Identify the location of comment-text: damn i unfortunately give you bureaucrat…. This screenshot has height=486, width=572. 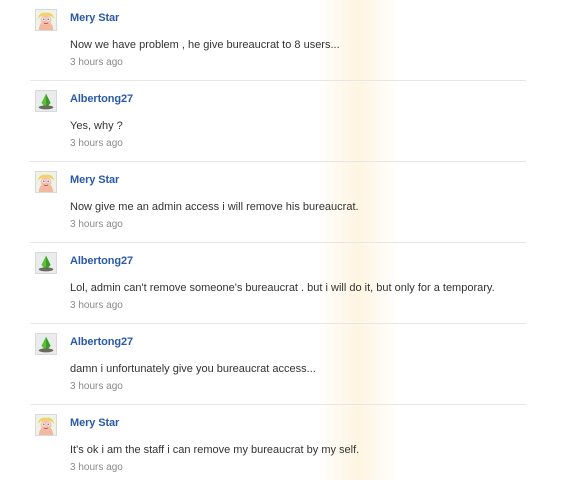
(193, 369).